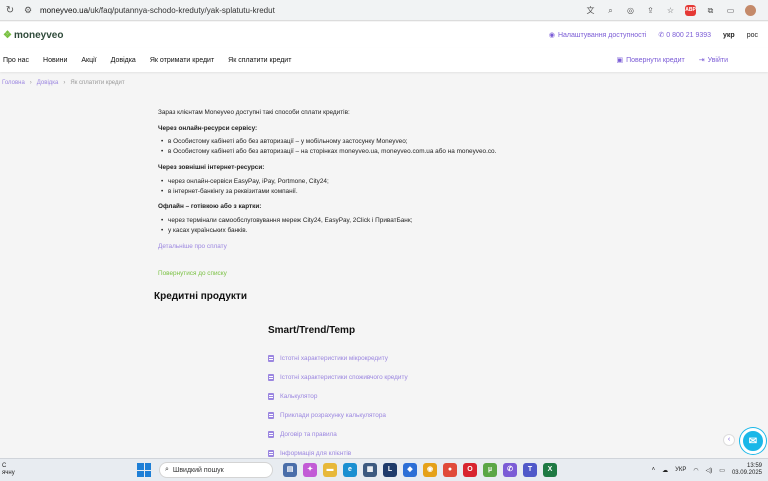 The width and height of the screenshot is (768, 481). I want to click on back-to-list-link: Повернутися до списку, so click(388, 274).